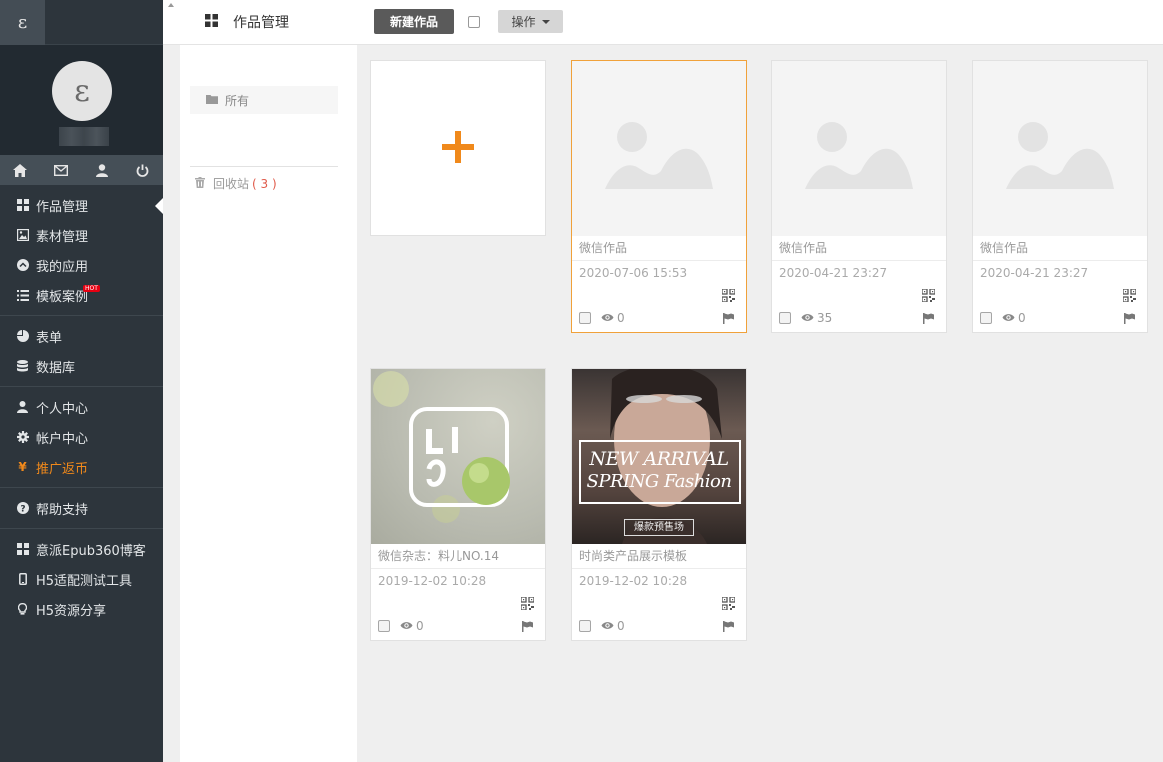 This screenshot has width=1163, height=762. What do you see at coordinates (22, 579) in the screenshot?
I see `mobile-icon` at bounding box center [22, 579].